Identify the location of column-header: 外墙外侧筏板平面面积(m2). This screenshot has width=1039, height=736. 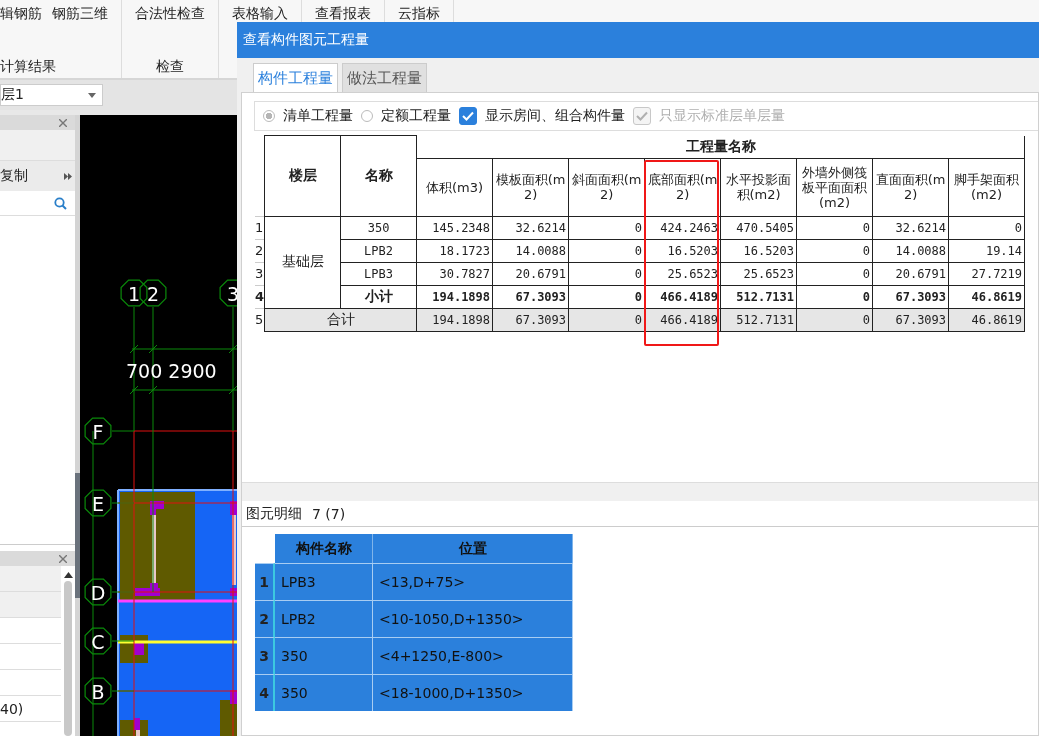
(834, 187).